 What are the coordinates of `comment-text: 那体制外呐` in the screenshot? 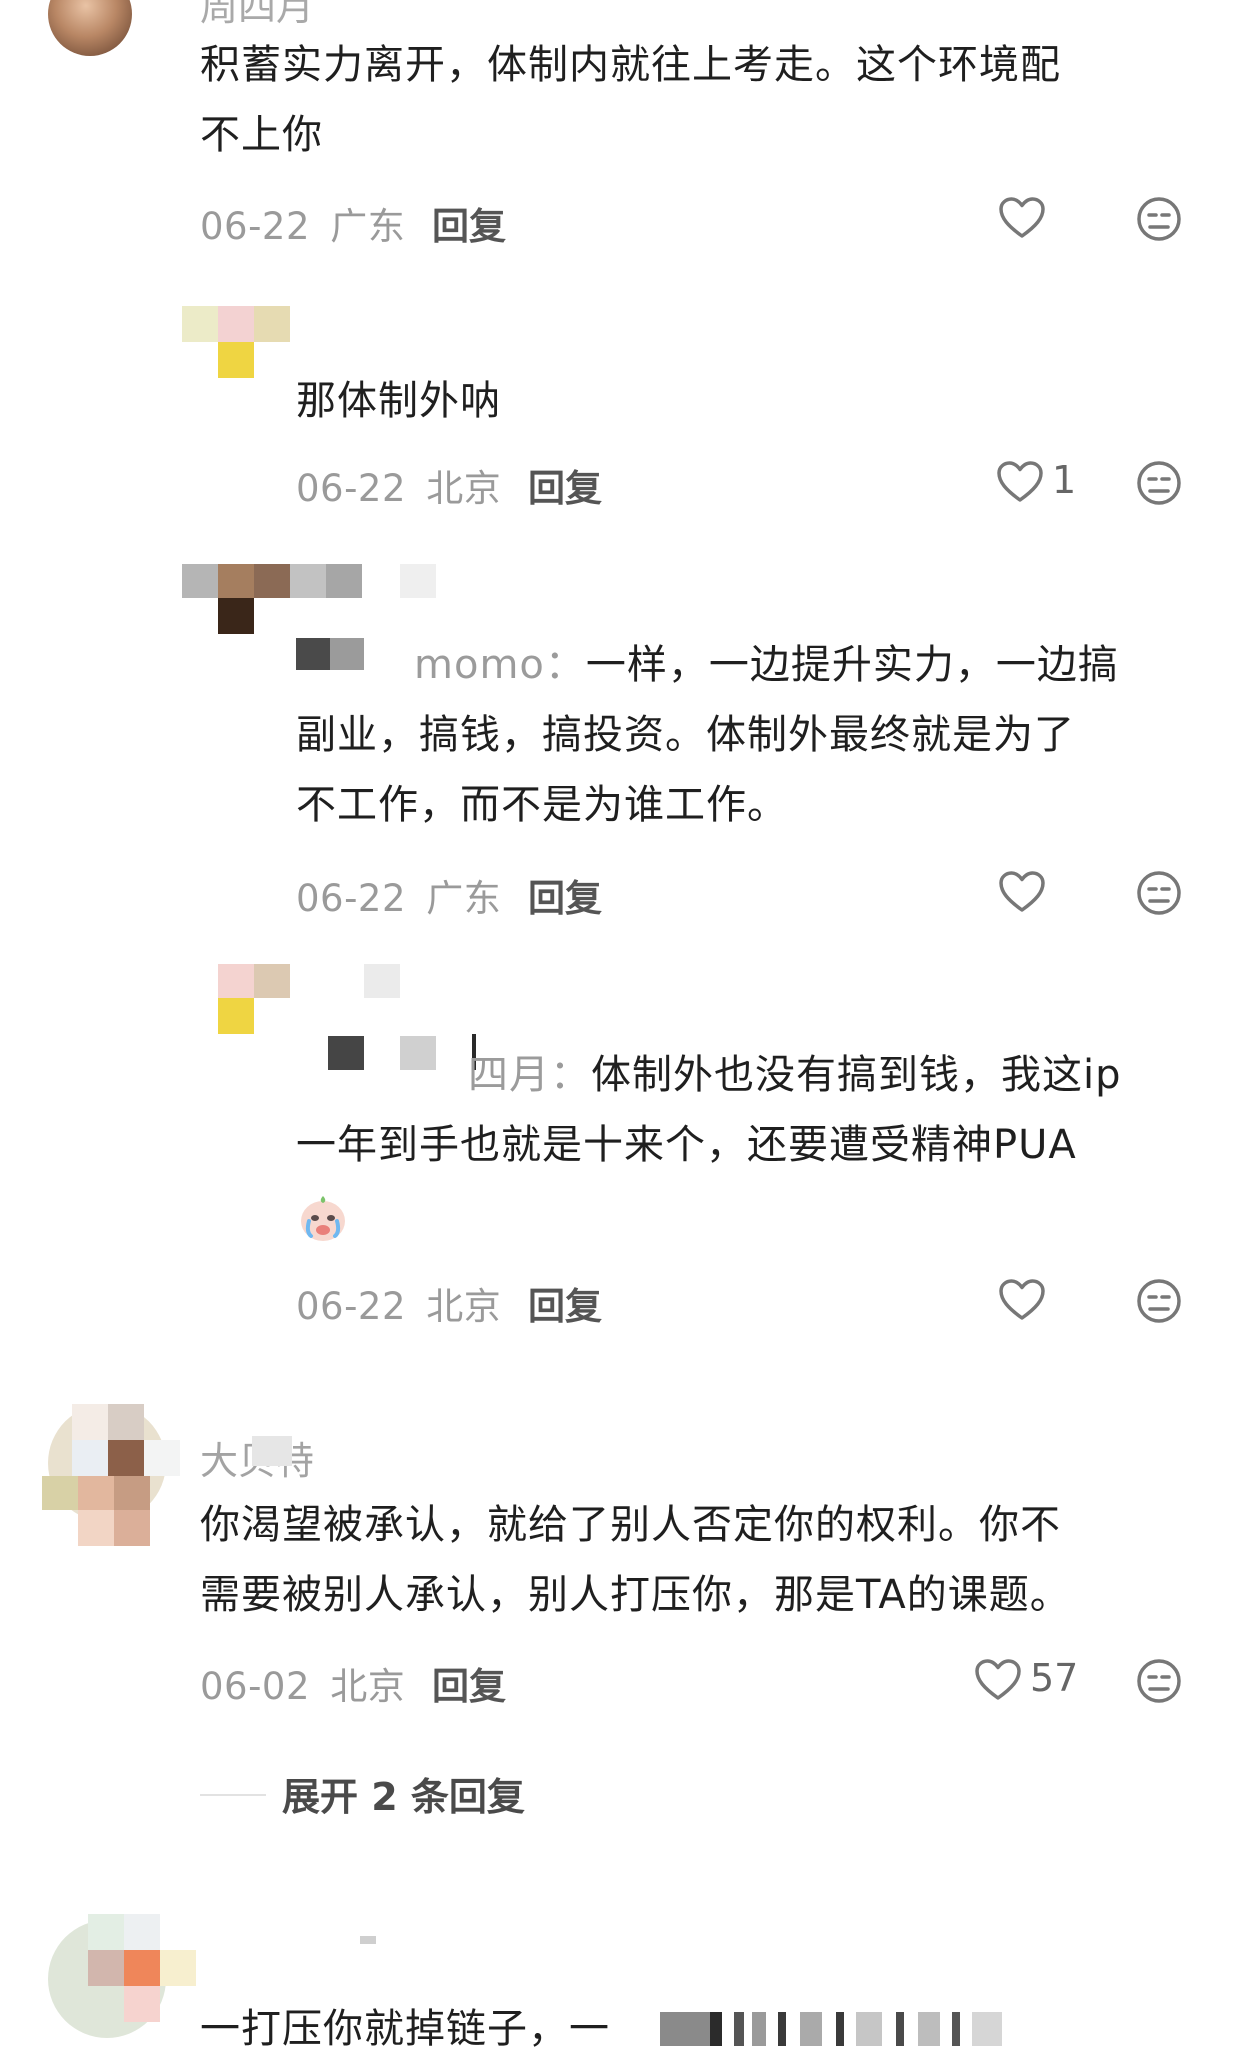 It's located at (398, 401).